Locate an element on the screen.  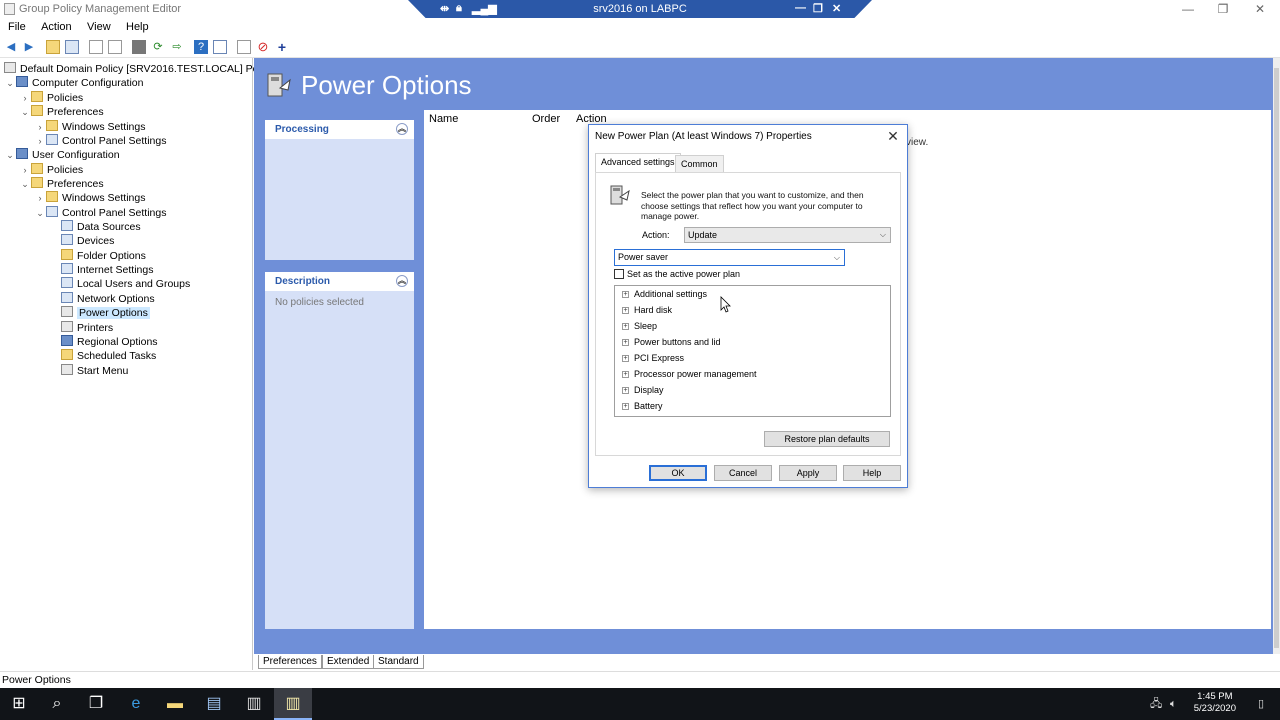
setting-power-buttons: + Power buttons and lid is located at coordinates (671, 342).